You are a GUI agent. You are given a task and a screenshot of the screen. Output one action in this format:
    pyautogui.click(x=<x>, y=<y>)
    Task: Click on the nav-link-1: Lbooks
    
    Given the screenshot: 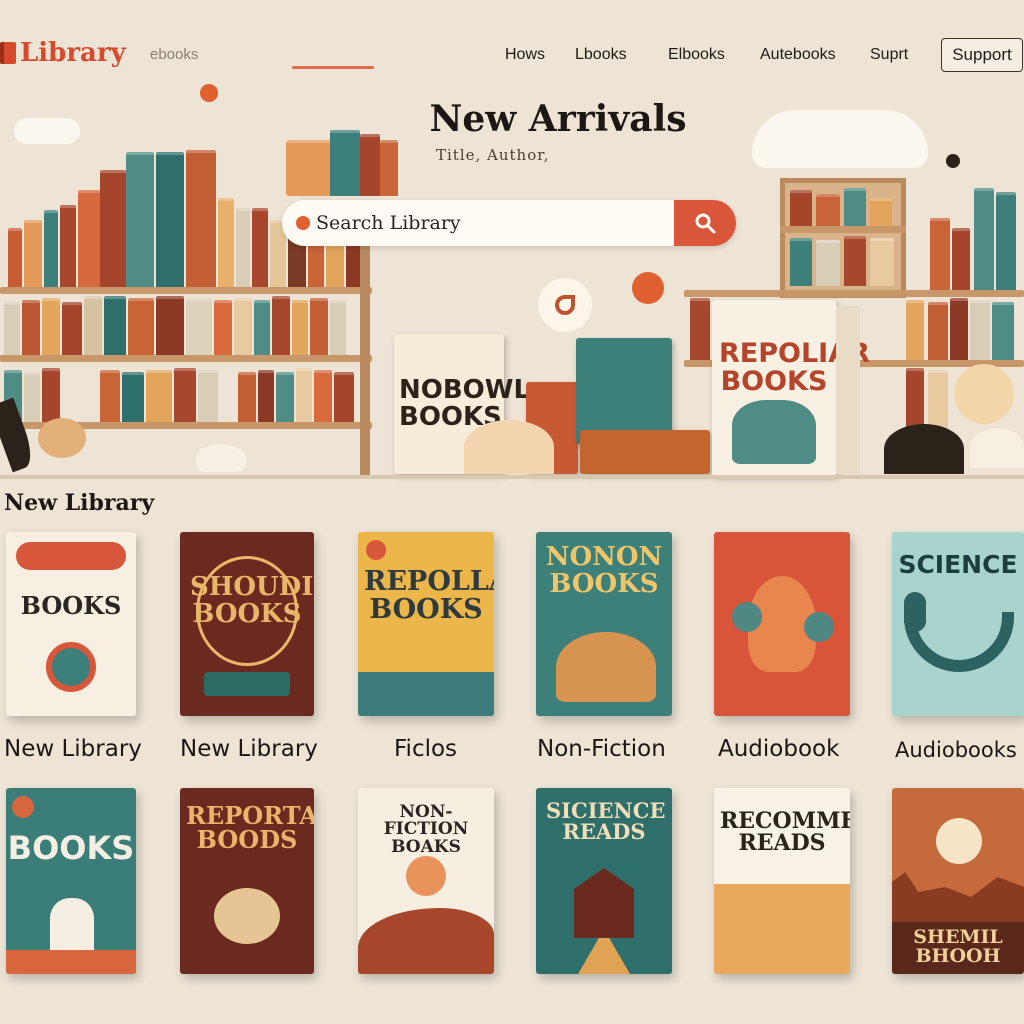 What is the action you would take?
    pyautogui.click(x=601, y=55)
    